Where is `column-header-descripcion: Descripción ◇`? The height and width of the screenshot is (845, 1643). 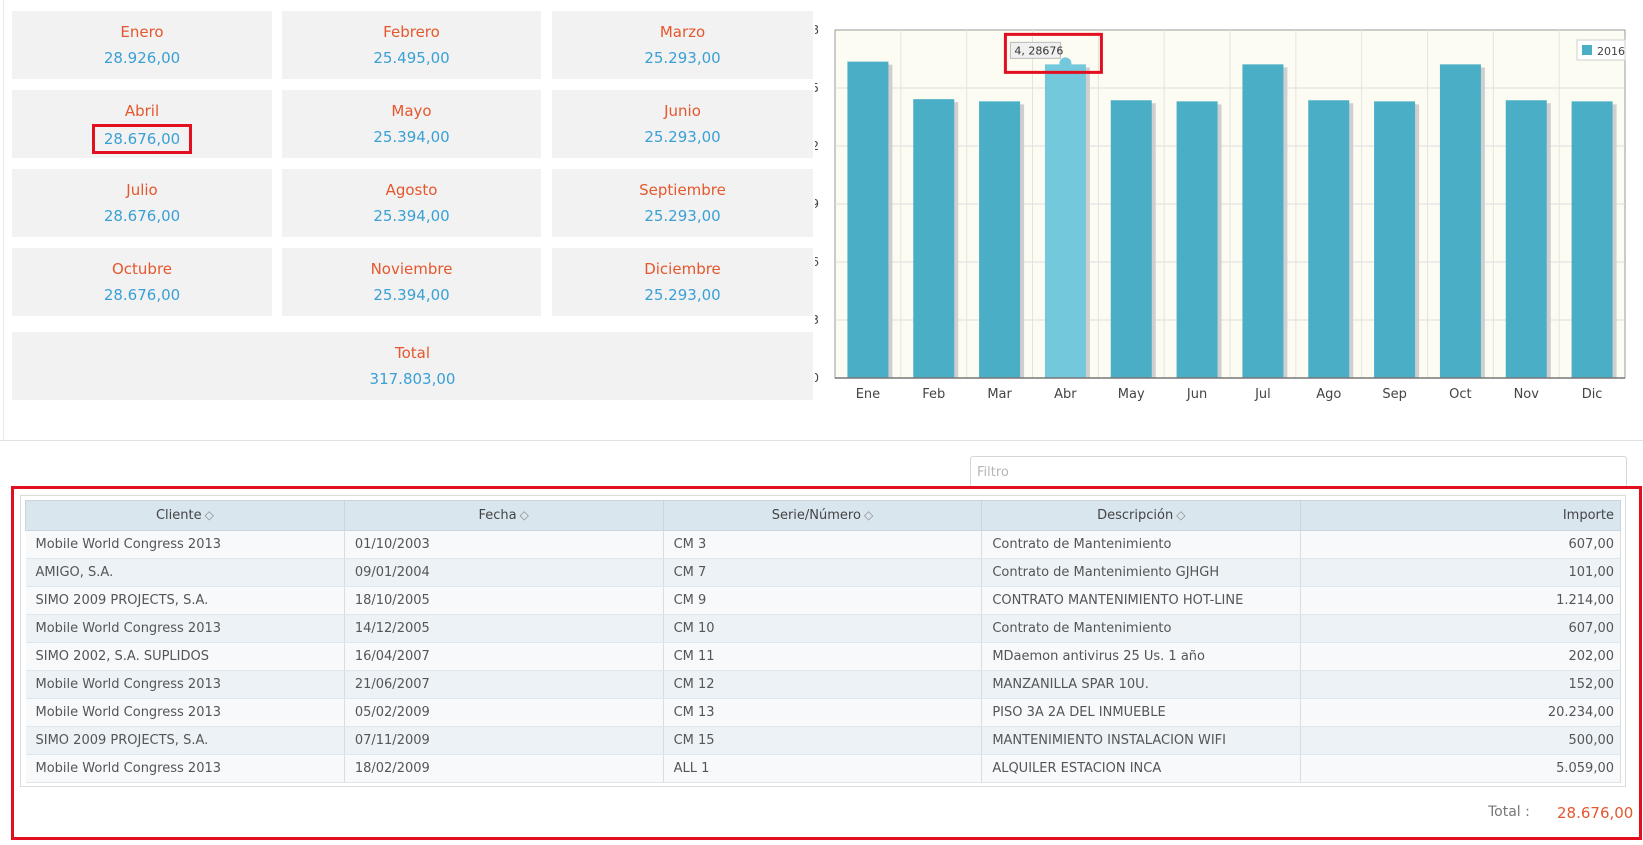 column-header-descripcion: Descripción ◇ is located at coordinates (1141, 515).